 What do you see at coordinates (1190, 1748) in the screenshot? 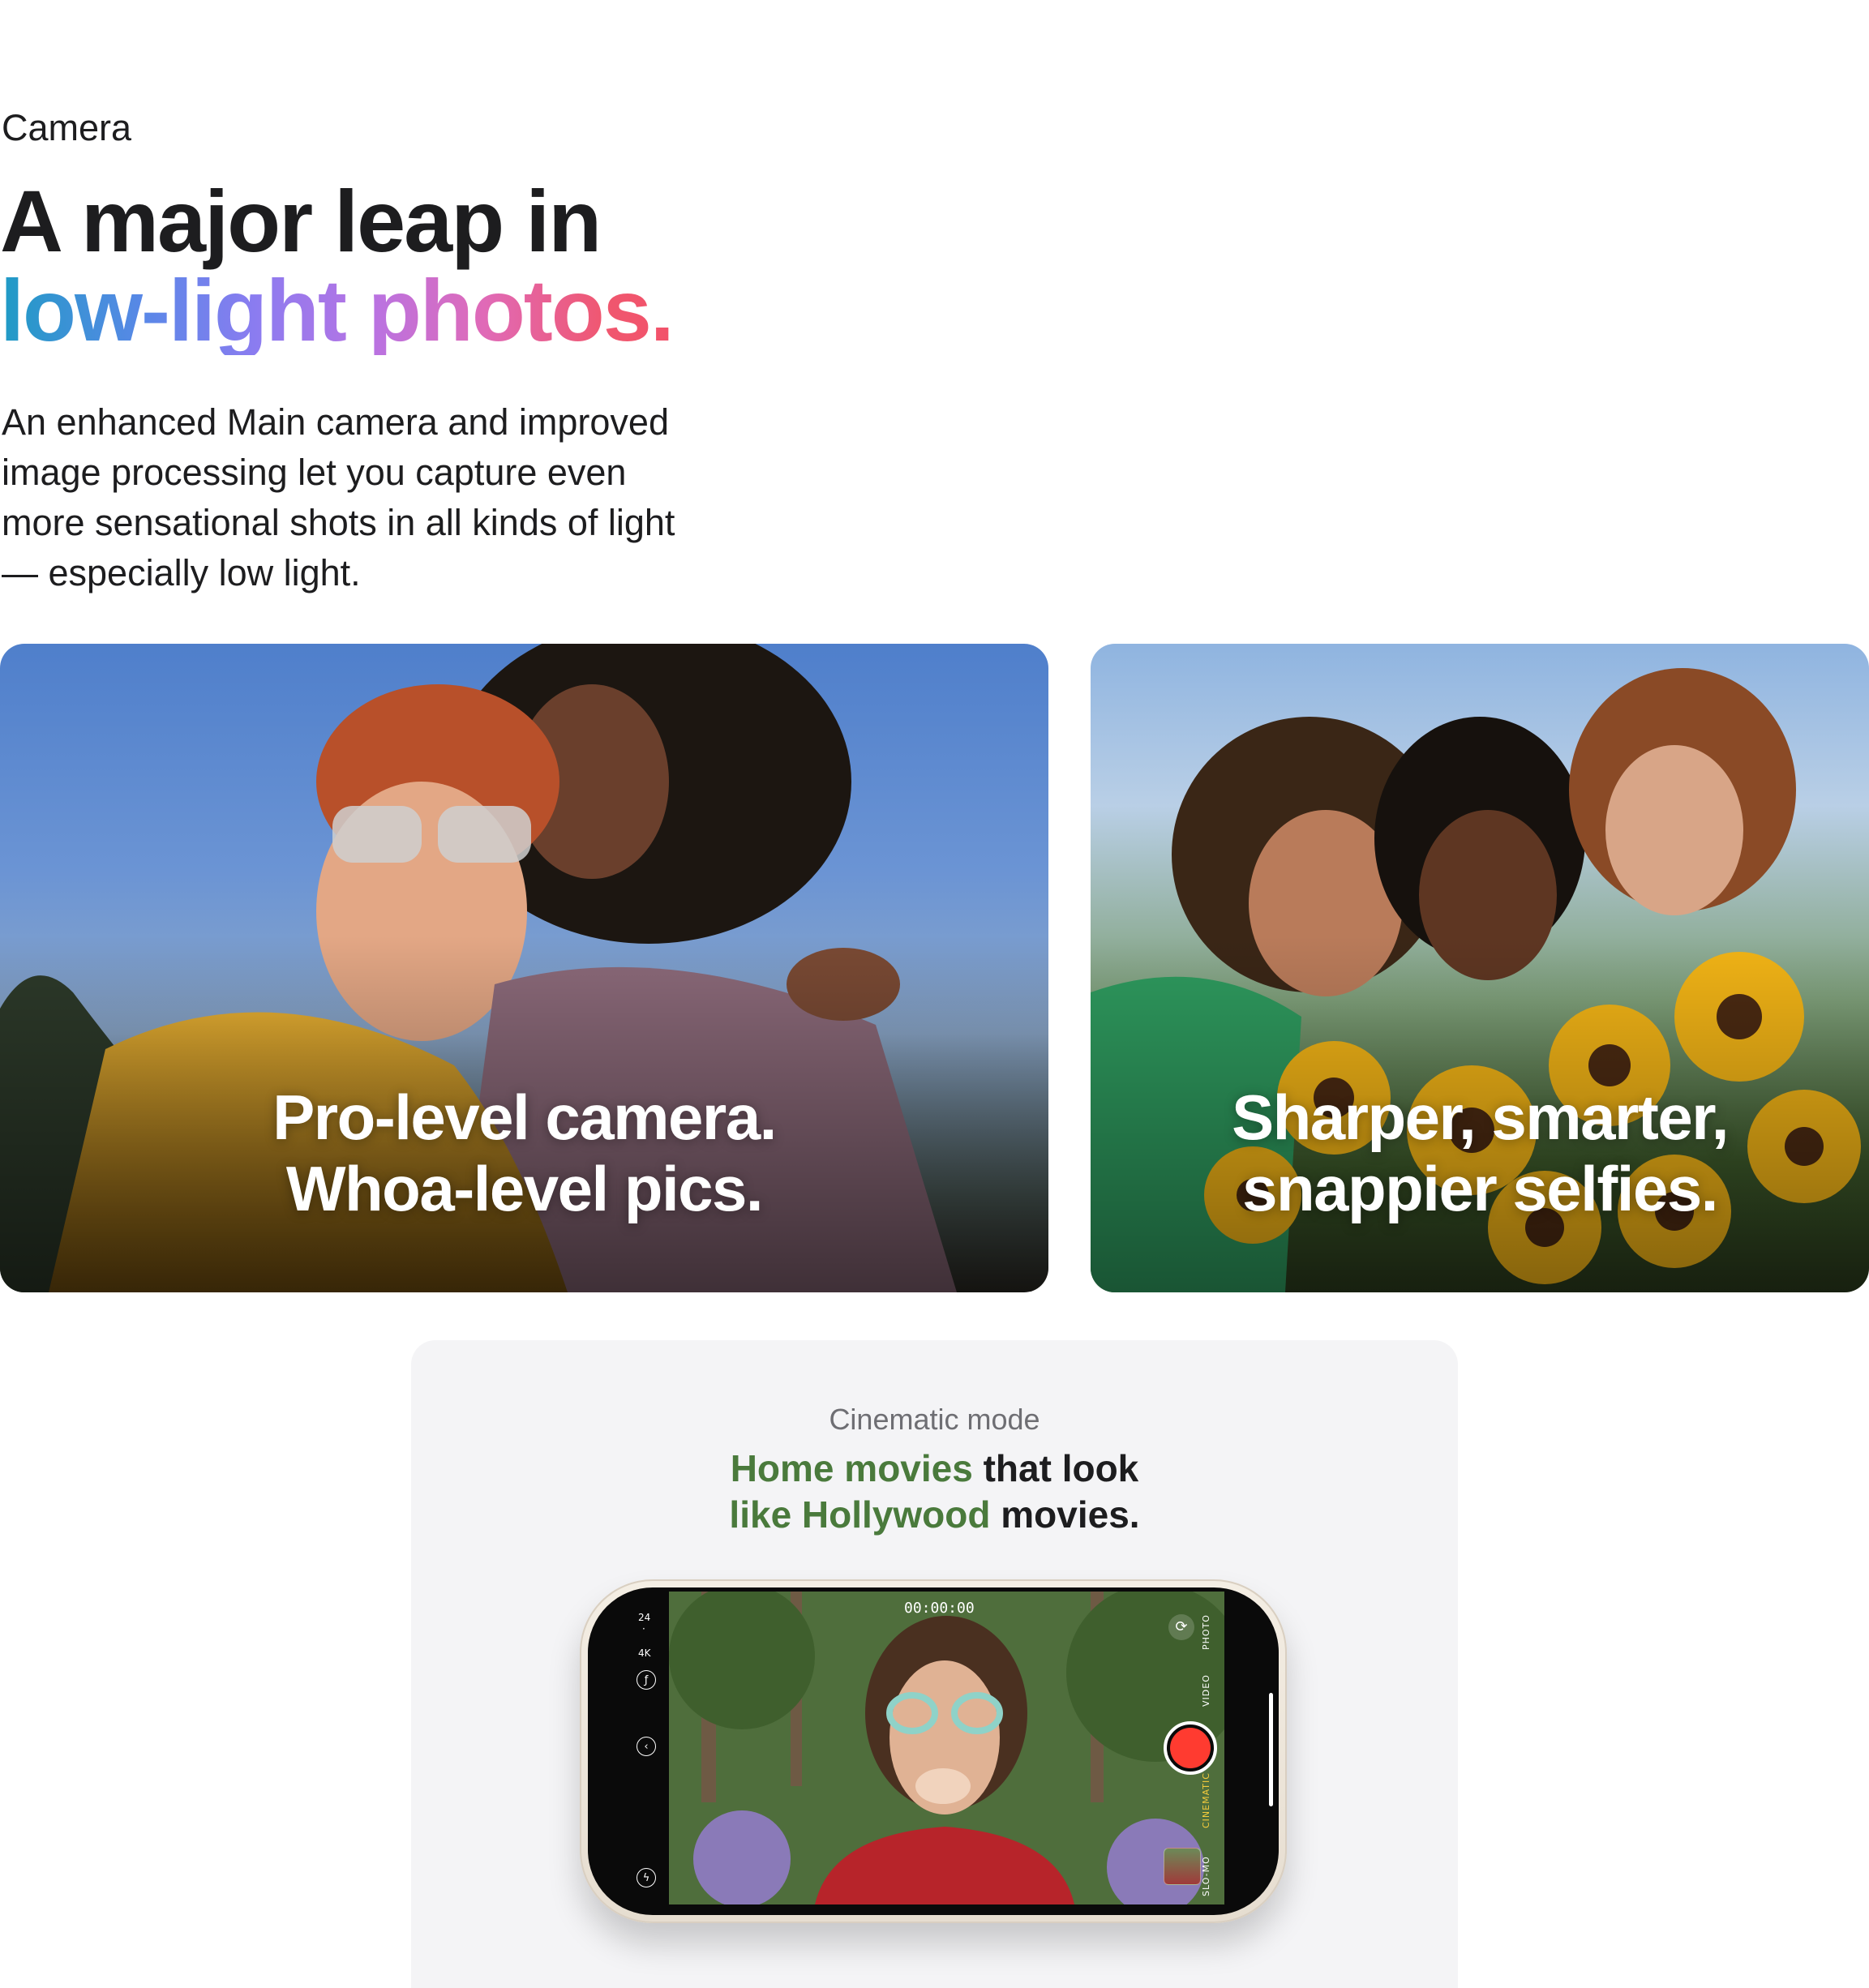
I see `record-button` at bounding box center [1190, 1748].